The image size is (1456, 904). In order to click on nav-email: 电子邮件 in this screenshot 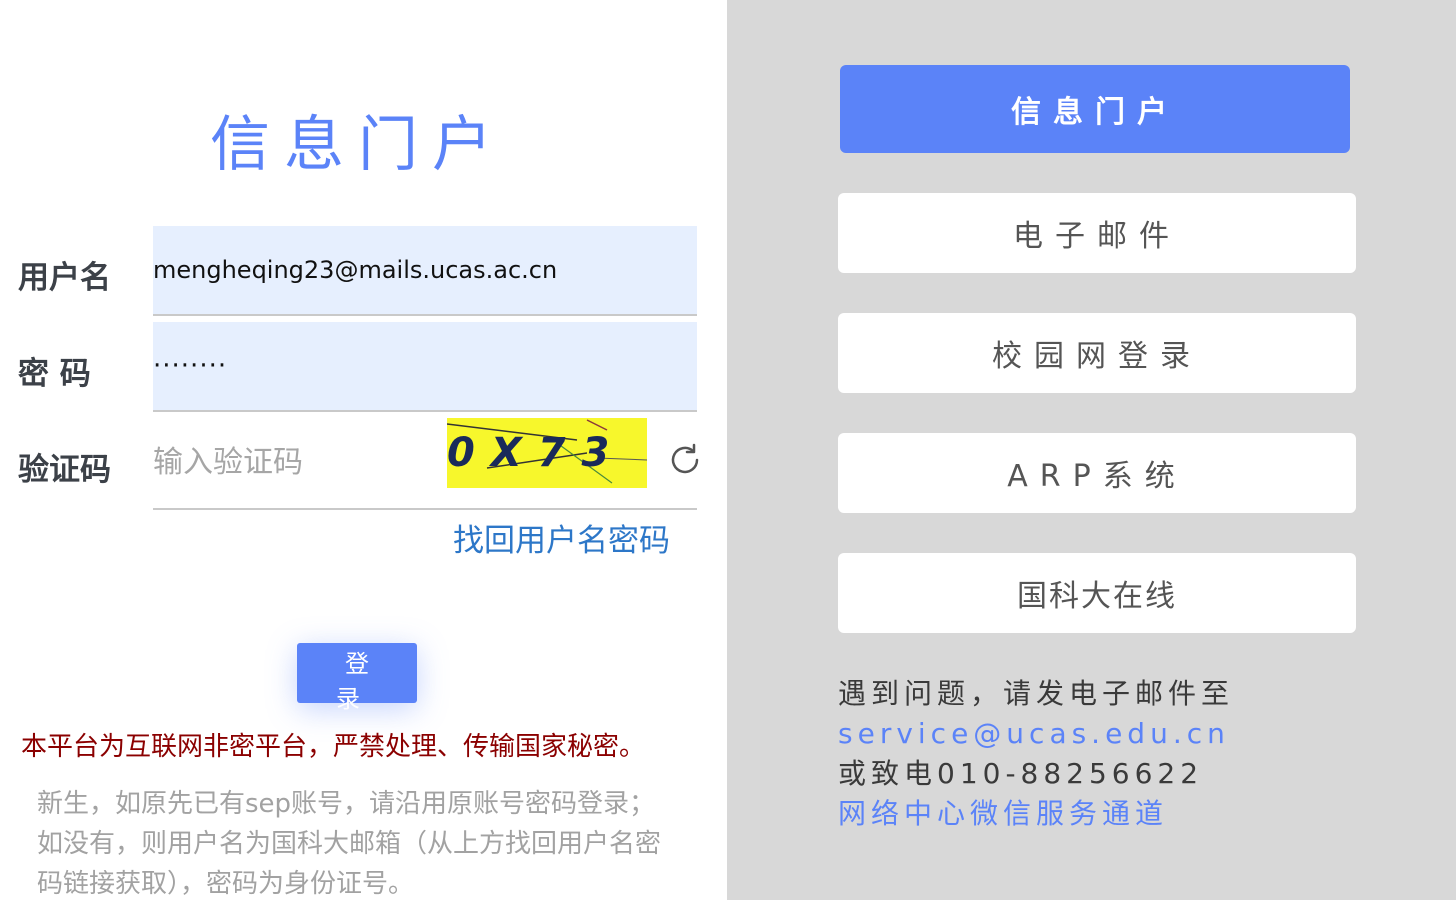, I will do `click(1097, 233)`.